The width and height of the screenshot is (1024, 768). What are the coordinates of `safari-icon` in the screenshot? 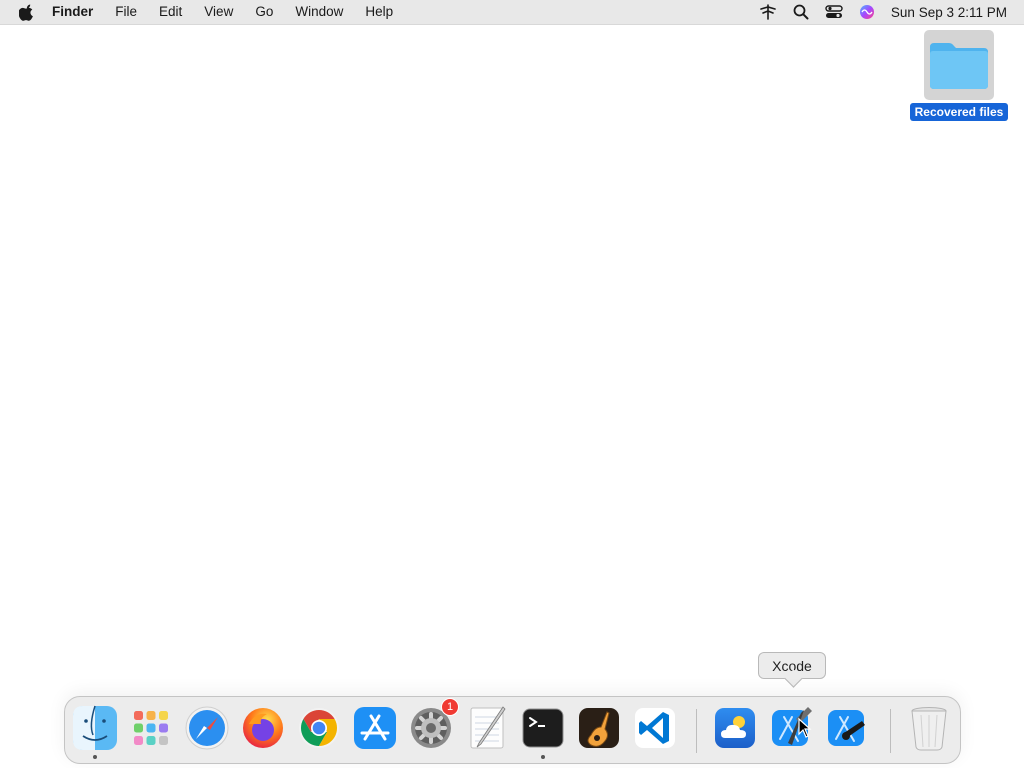 It's located at (207, 728).